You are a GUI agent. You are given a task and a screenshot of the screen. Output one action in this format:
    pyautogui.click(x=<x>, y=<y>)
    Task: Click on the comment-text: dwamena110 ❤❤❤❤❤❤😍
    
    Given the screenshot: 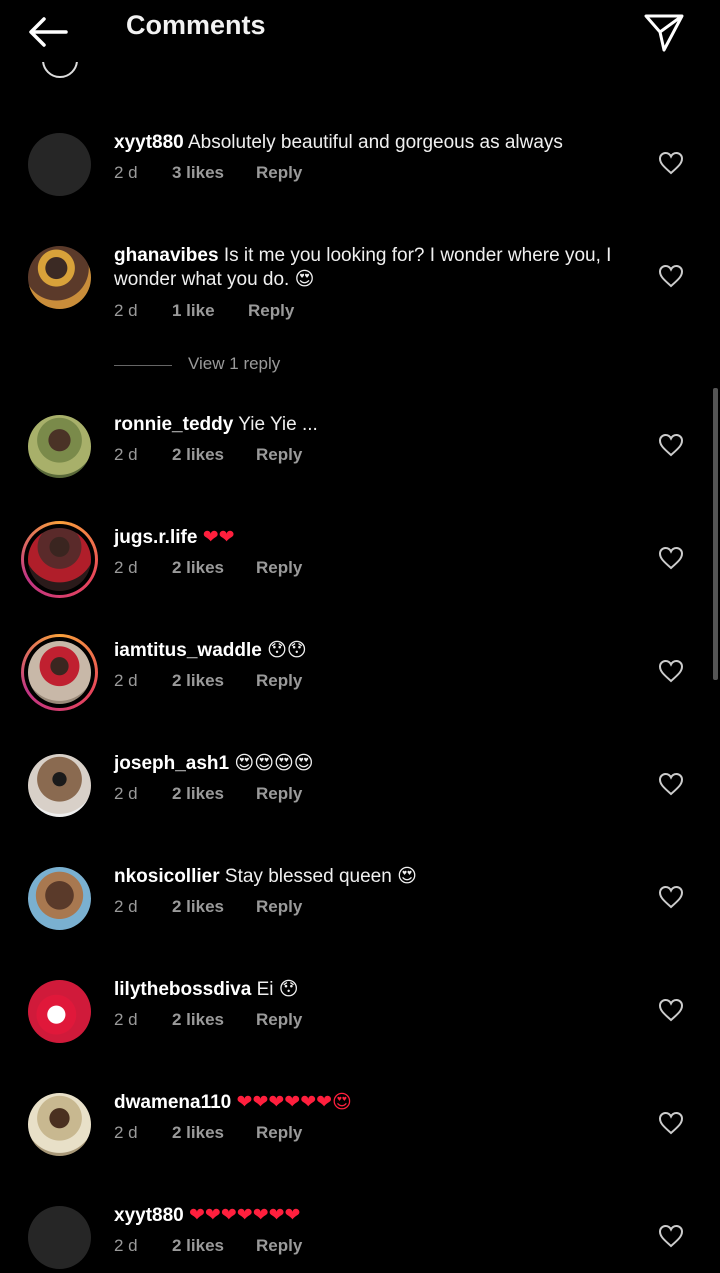 What is the action you would take?
    pyautogui.click(x=374, y=1103)
    